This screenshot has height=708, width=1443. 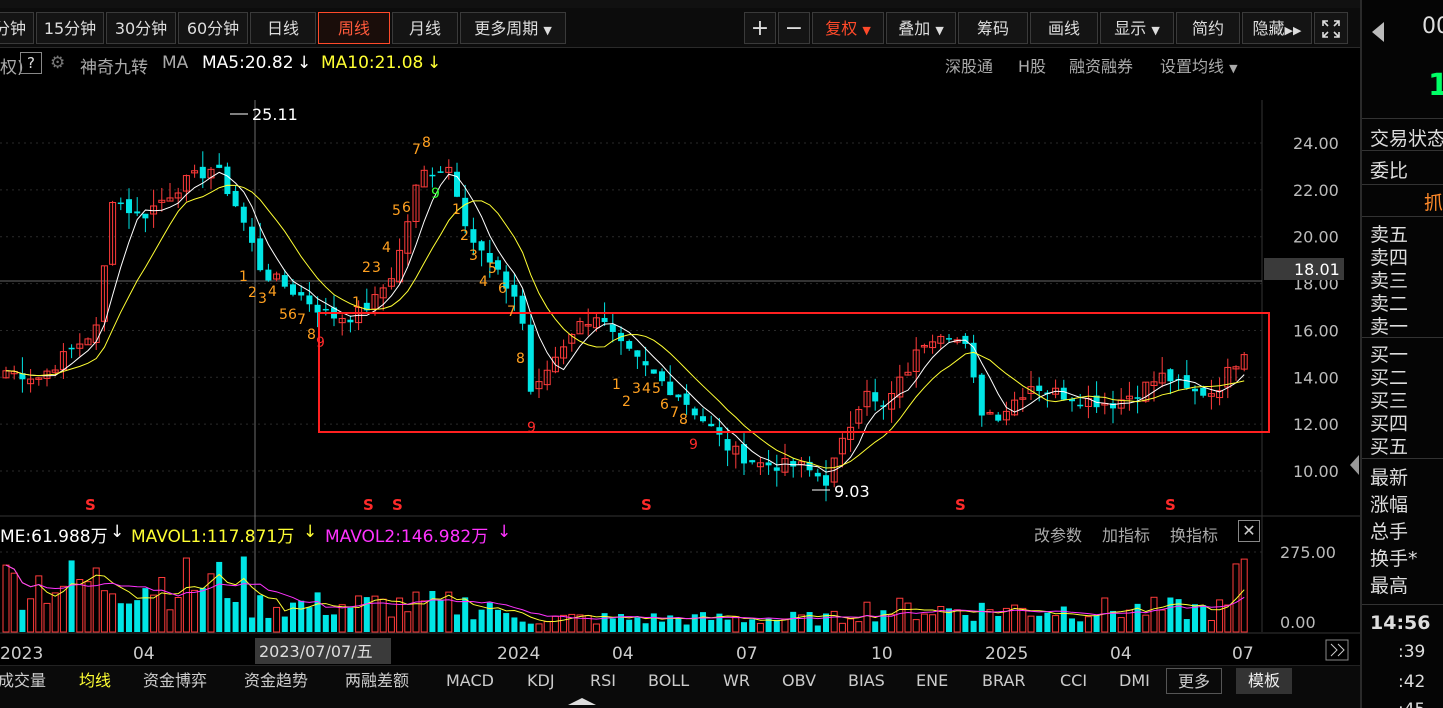 What do you see at coordinates (425, 28) in the screenshot?
I see `period-monthly: 月线` at bounding box center [425, 28].